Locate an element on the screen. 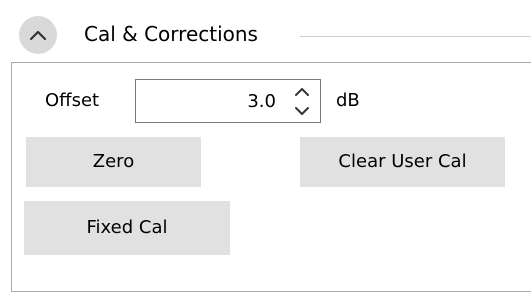 This screenshot has width=531, height=292. clear-user-cal-button: Clear User Cal is located at coordinates (402, 162).